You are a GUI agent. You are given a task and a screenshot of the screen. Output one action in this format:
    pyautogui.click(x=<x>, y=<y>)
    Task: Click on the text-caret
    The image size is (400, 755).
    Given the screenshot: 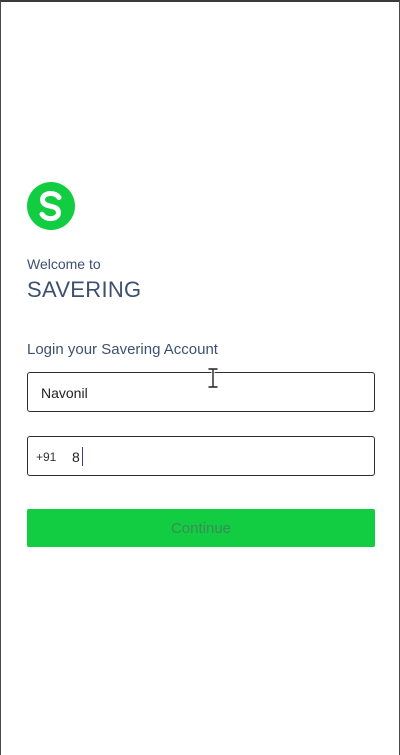 What is the action you would take?
    pyautogui.click(x=82, y=456)
    